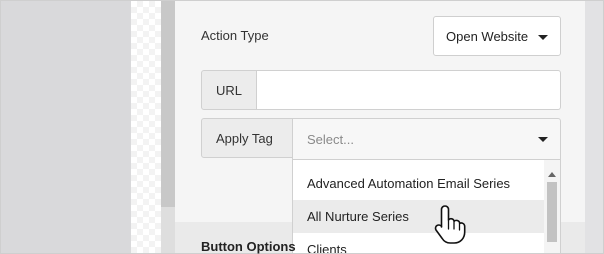 The image size is (604, 254). I want to click on action-type-value: Open Website, so click(487, 36).